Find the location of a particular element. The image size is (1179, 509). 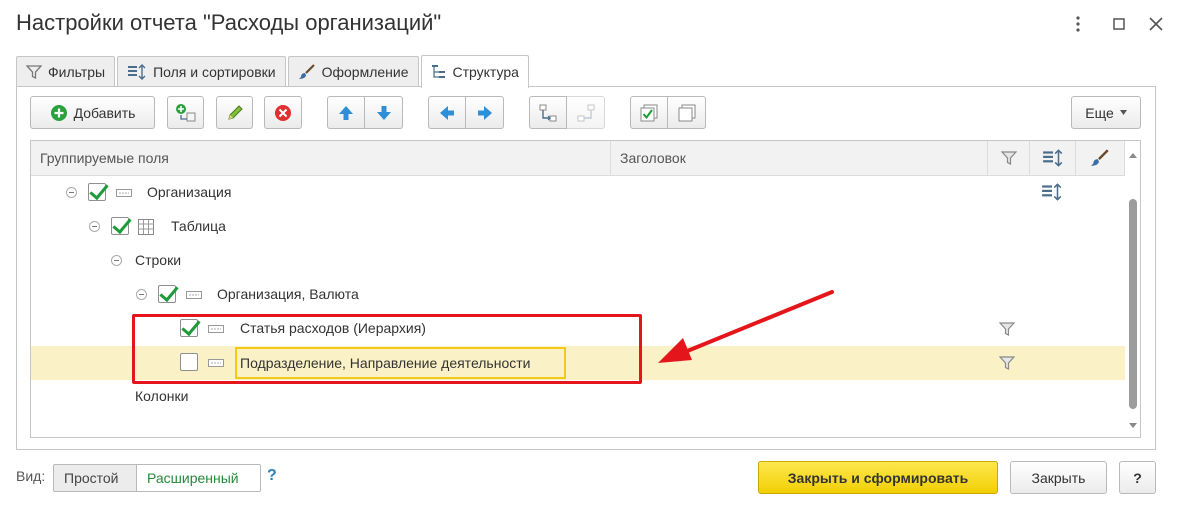

structure-icon is located at coordinates (438, 71).